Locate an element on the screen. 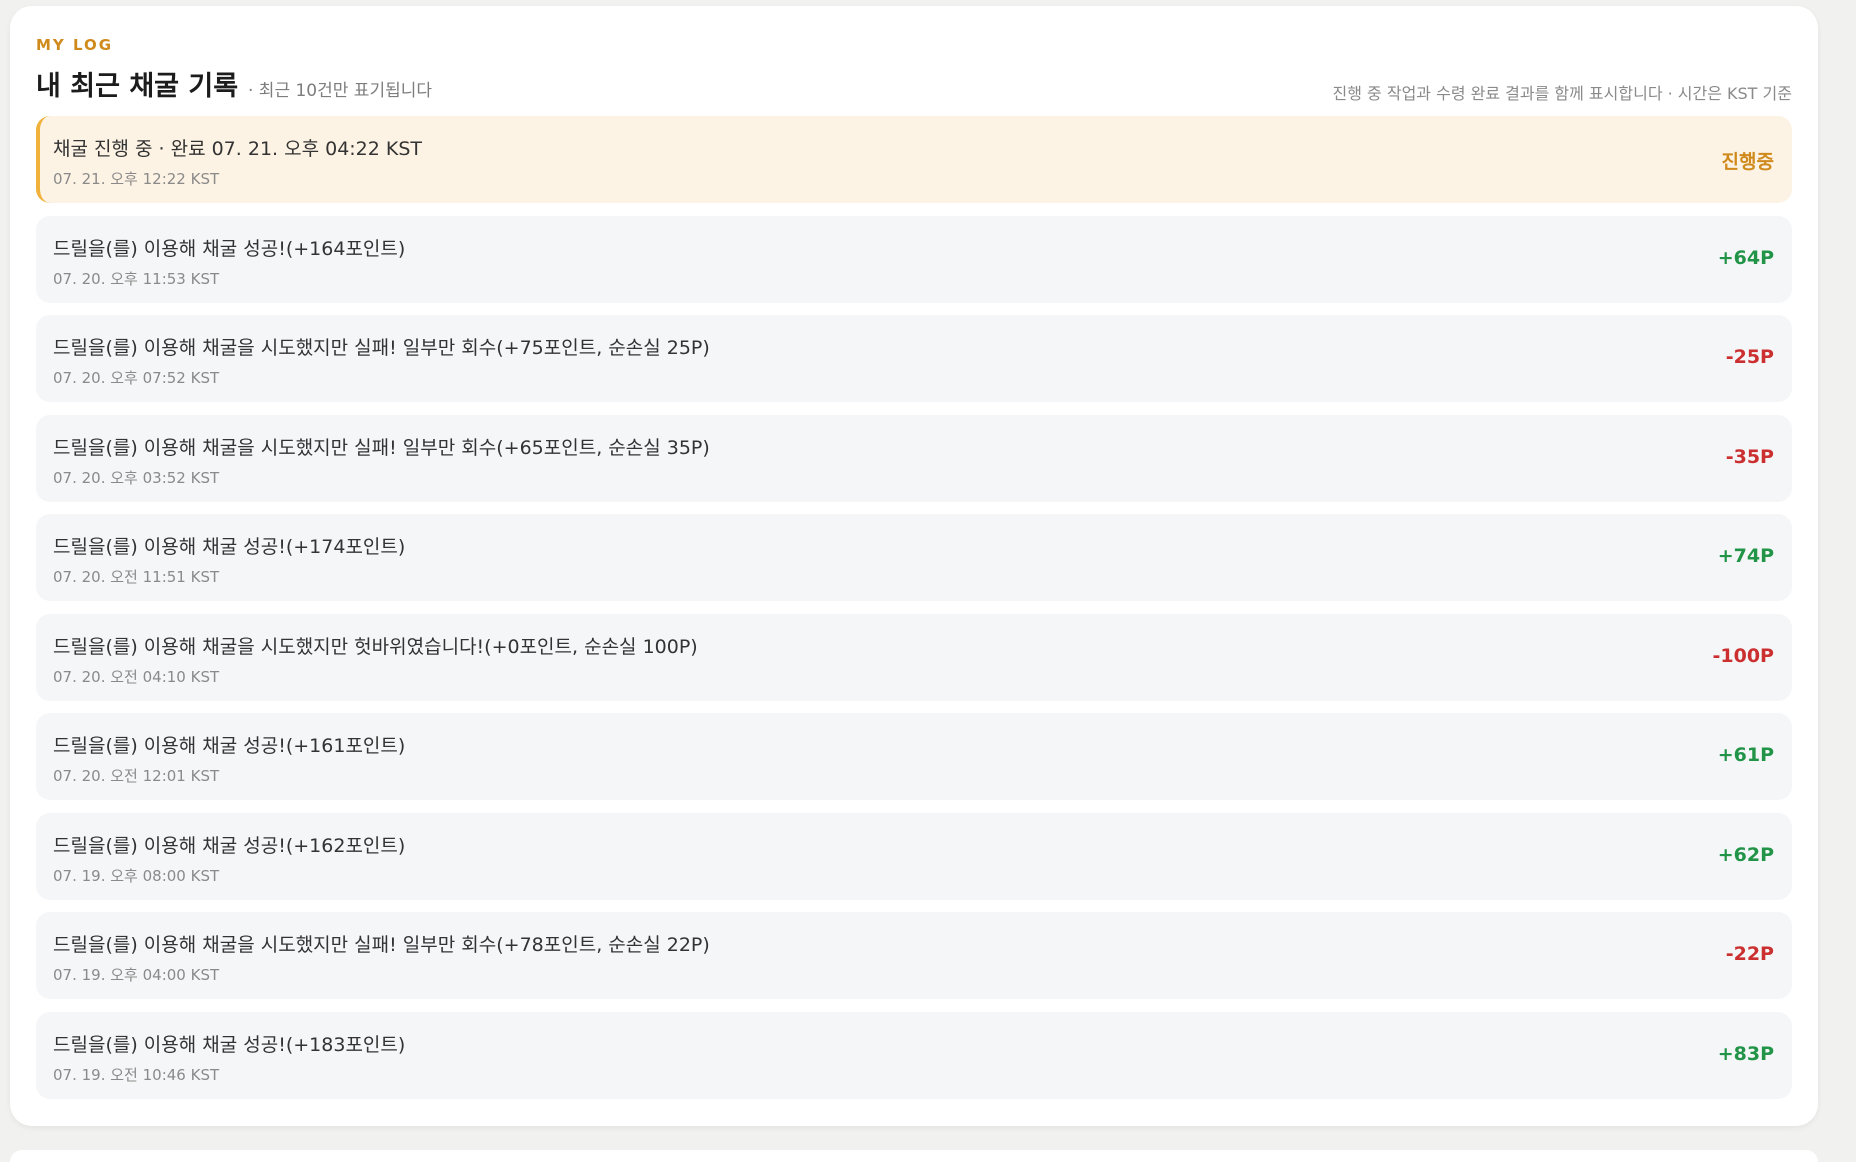  log-entry-points: +83P is located at coordinates (1745, 1053).